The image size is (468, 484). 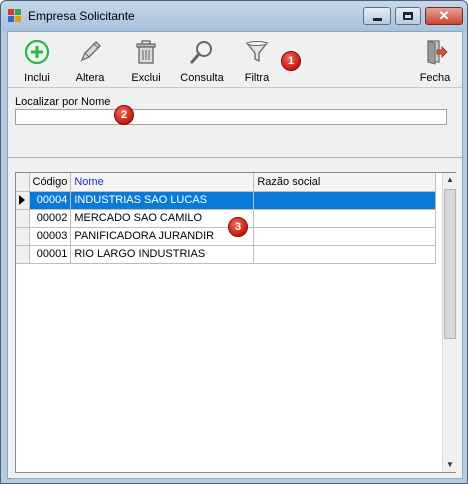 What do you see at coordinates (90, 78) in the screenshot?
I see `altera-label: Altera` at bounding box center [90, 78].